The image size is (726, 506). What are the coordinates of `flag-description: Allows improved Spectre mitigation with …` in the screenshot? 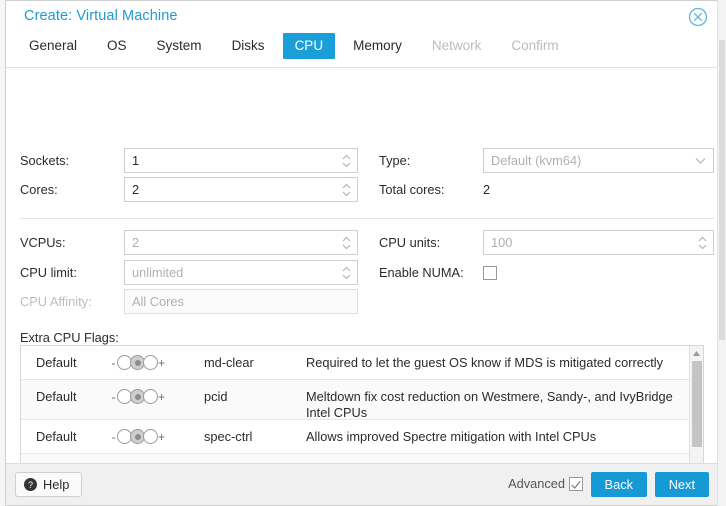 It's located at (451, 436).